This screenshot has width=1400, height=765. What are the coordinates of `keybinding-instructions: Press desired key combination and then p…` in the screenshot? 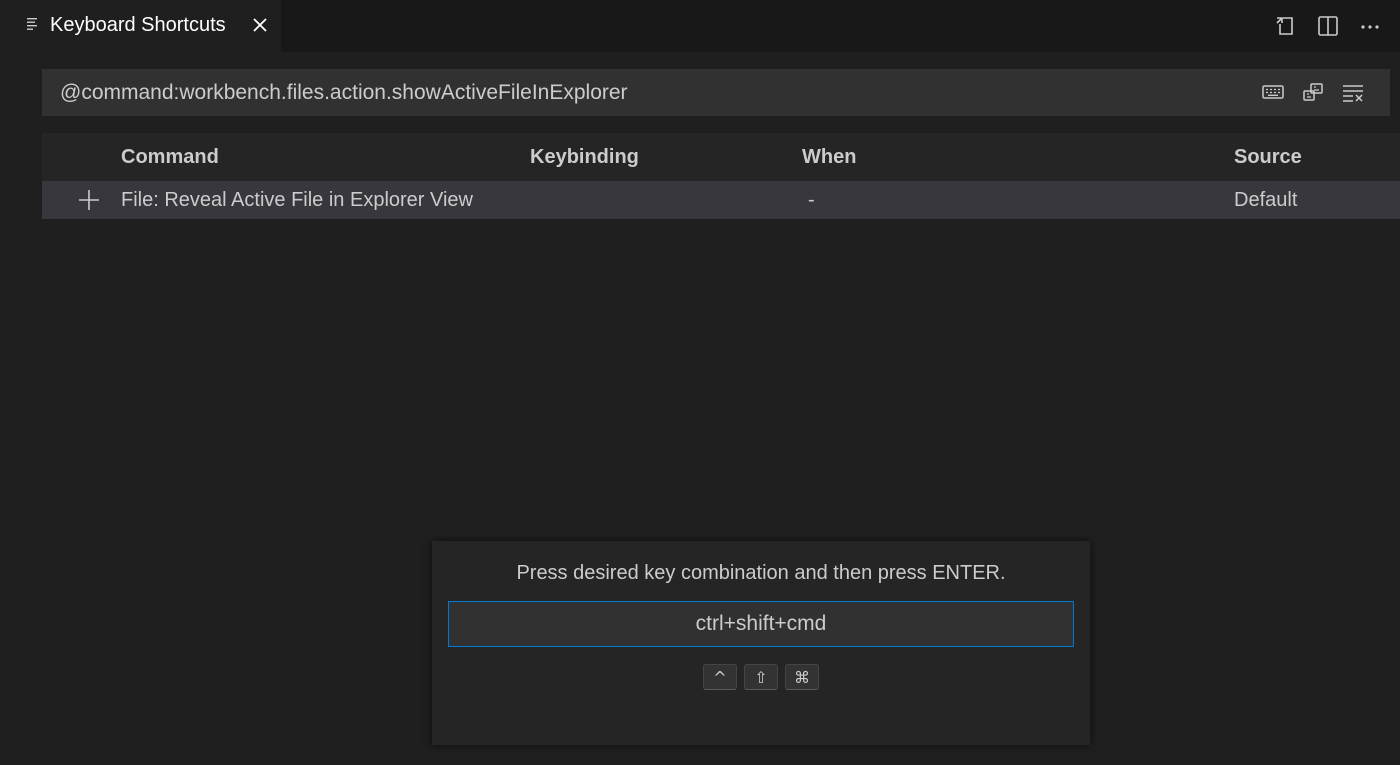 It's located at (761, 573).